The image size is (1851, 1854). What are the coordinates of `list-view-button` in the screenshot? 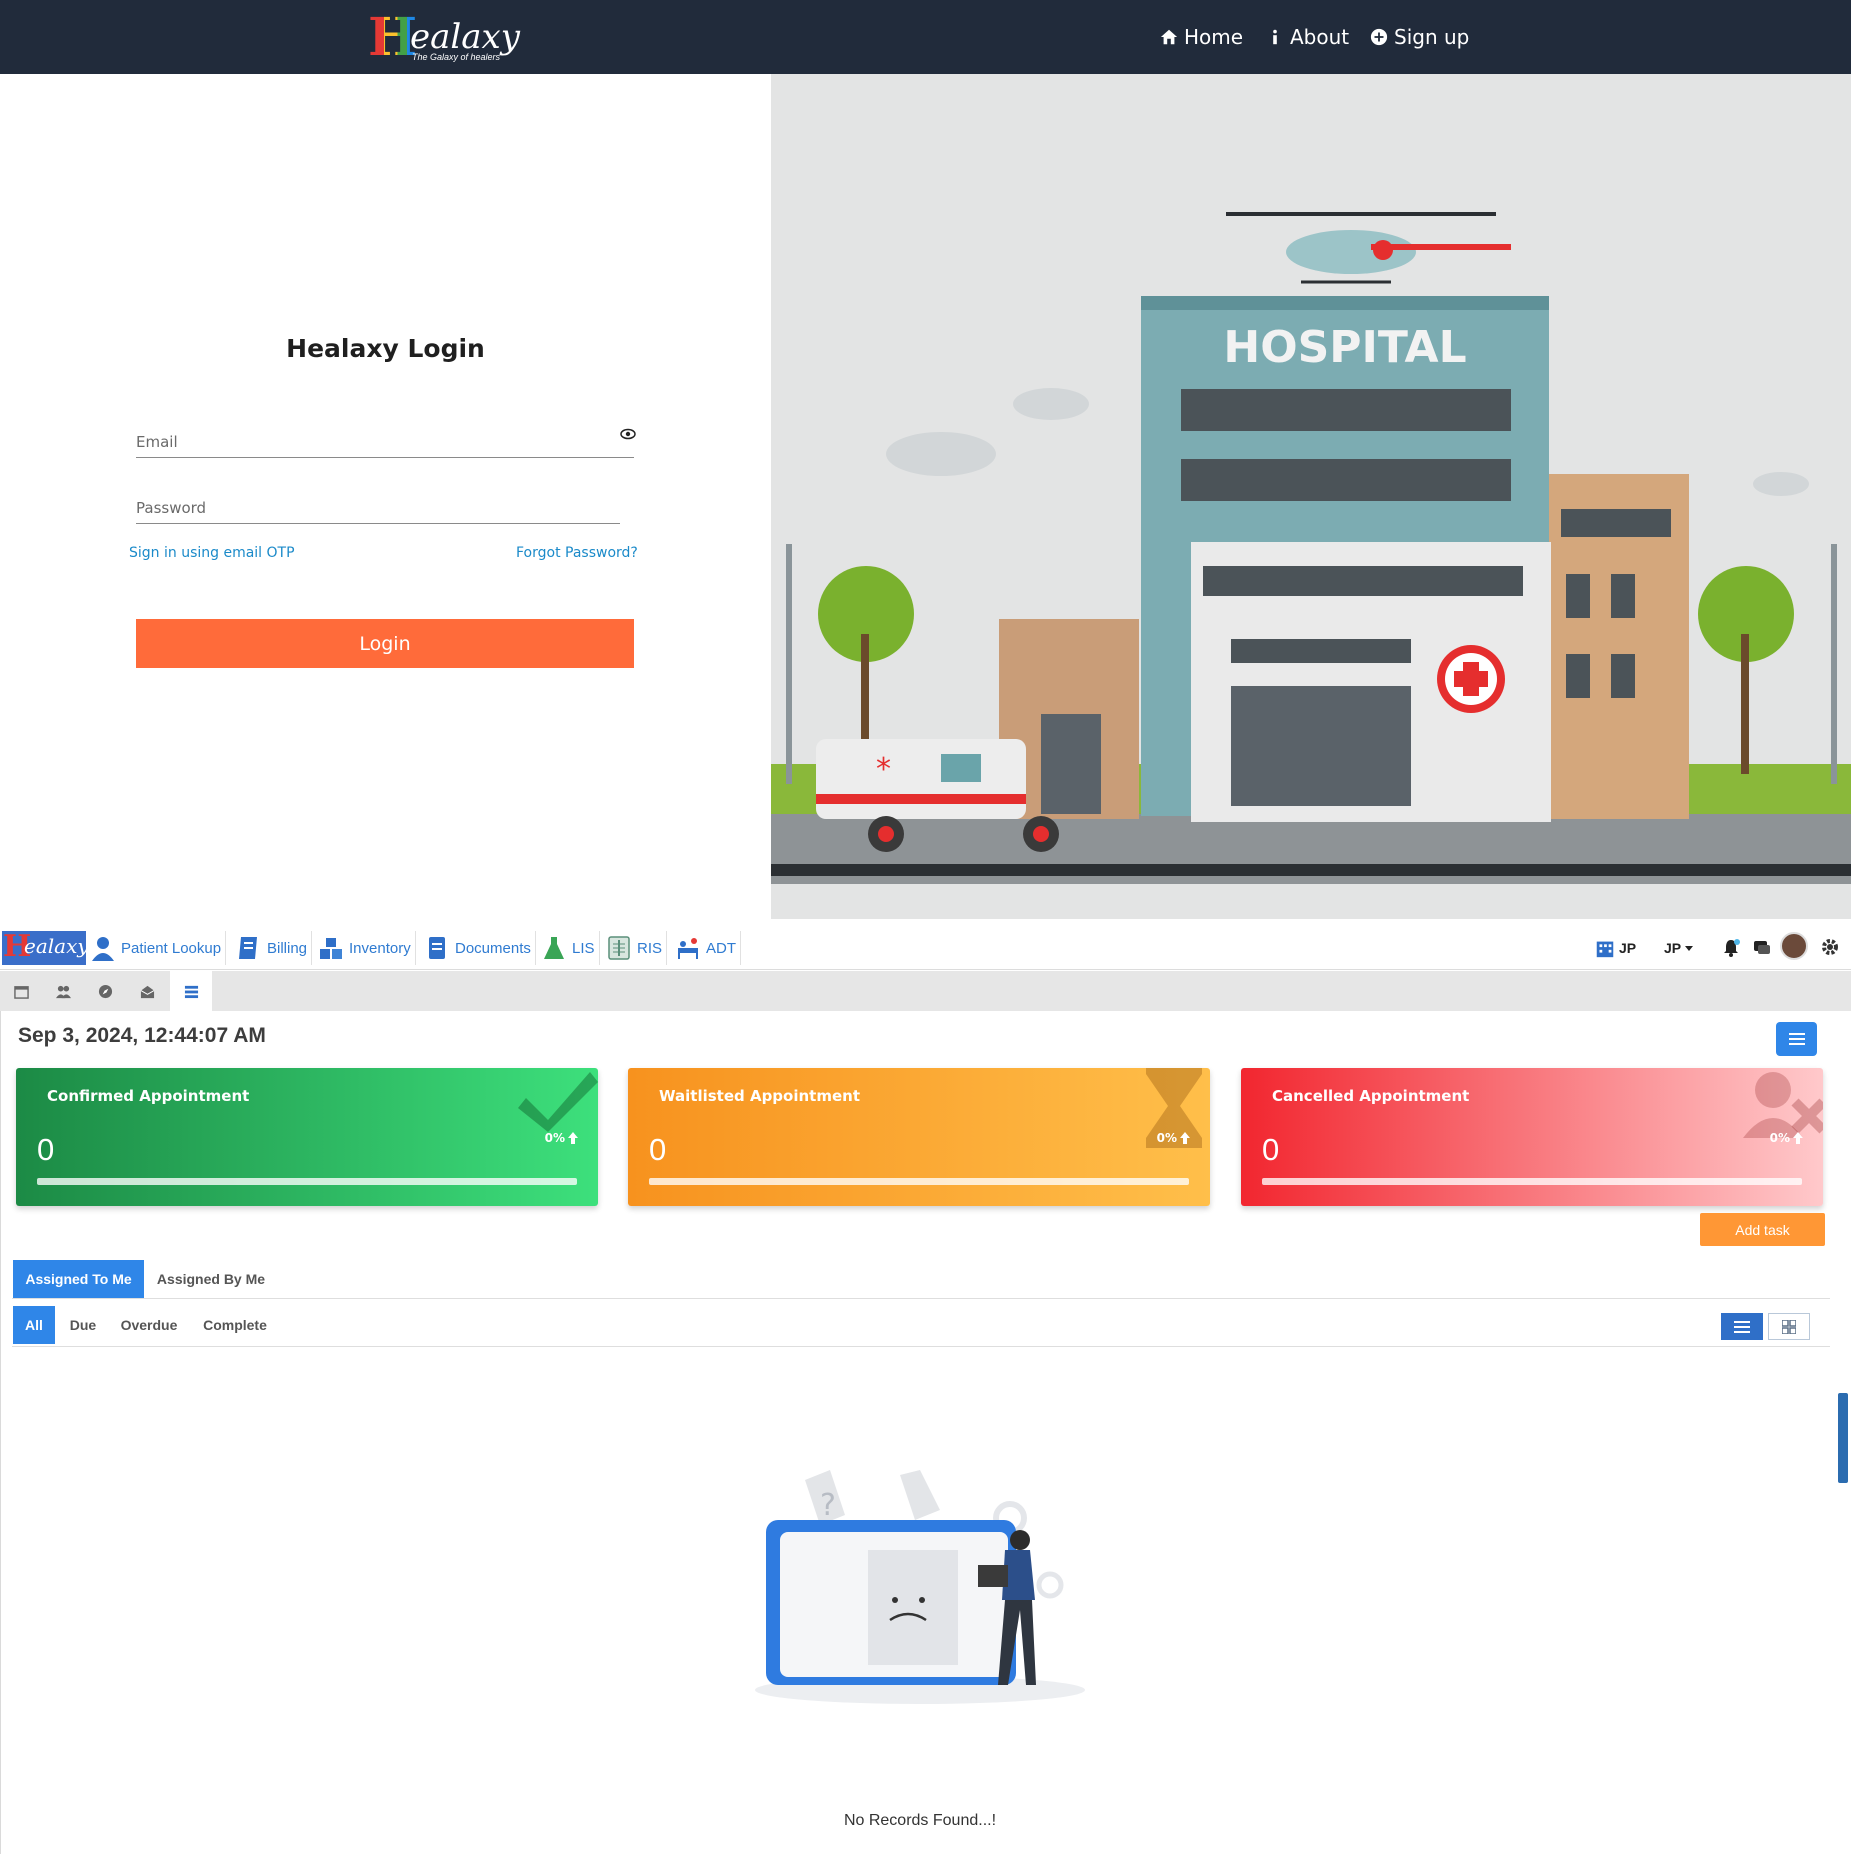 It's located at (1742, 1326).